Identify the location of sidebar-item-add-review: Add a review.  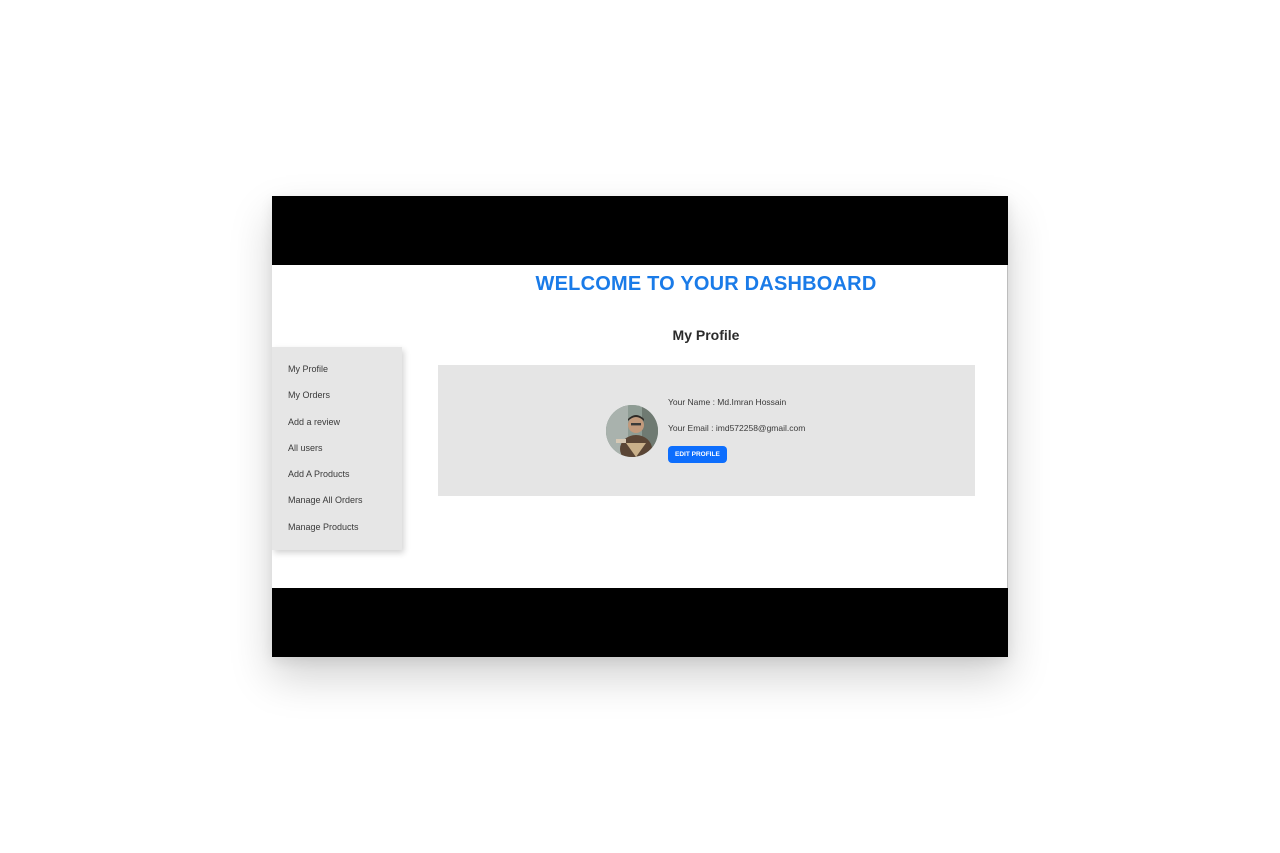
(337, 427).